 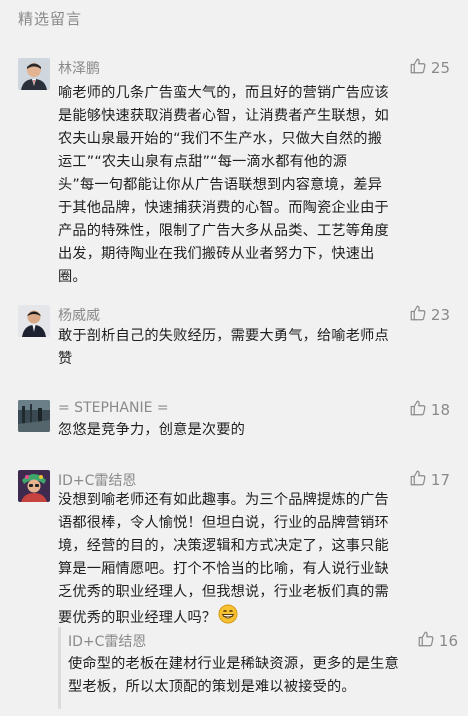 I want to click on reply-line: 型老板，所以太顶配的策划是难以被接受的。, so click(x=212, y=687).